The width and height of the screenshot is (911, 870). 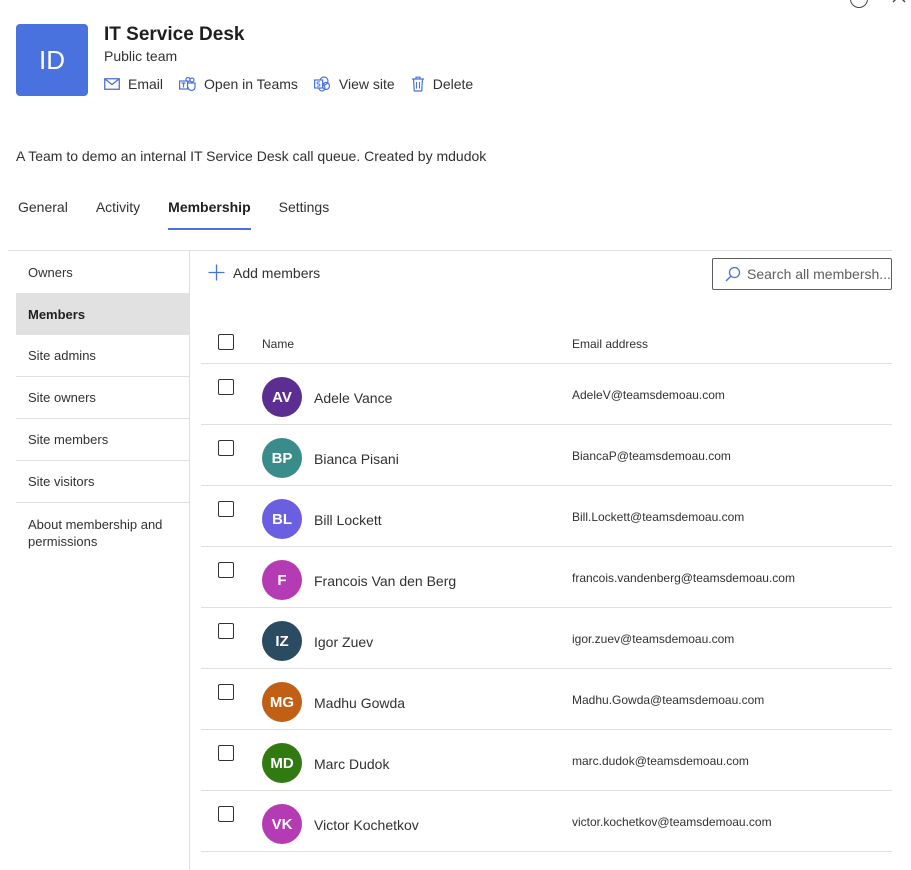 I want to click on tab-activity: Activity, so click(x=118, y=214).